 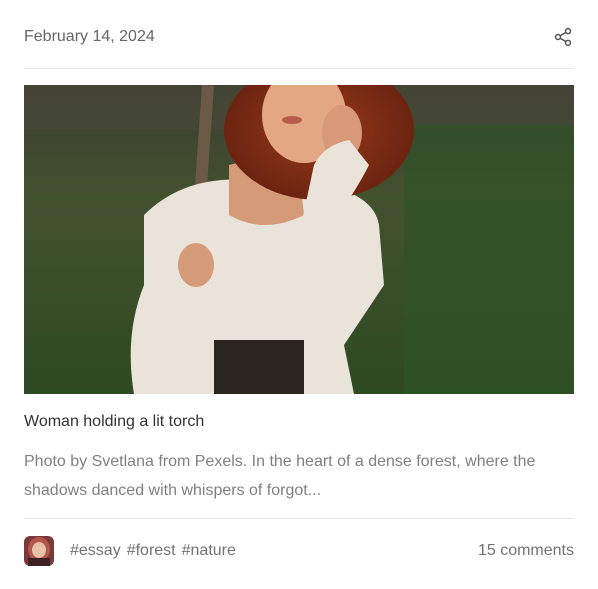 What do you see at coordinates (95, 551) in the screenshot?
I see `tag-essay: #essay` at bounding box center [95, 551].